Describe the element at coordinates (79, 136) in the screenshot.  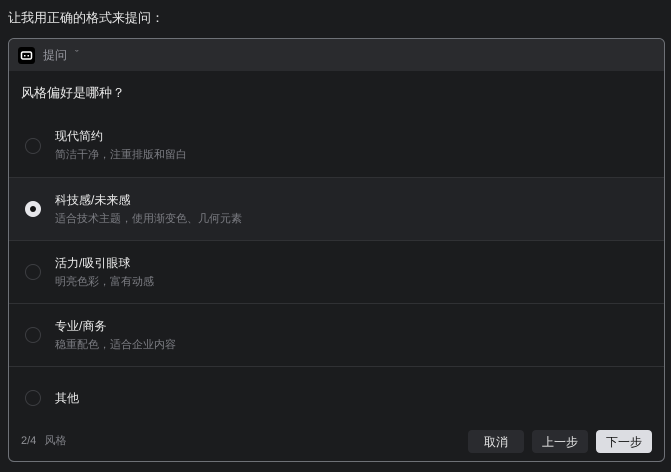
I see `option-label: 现代简约` at that location.